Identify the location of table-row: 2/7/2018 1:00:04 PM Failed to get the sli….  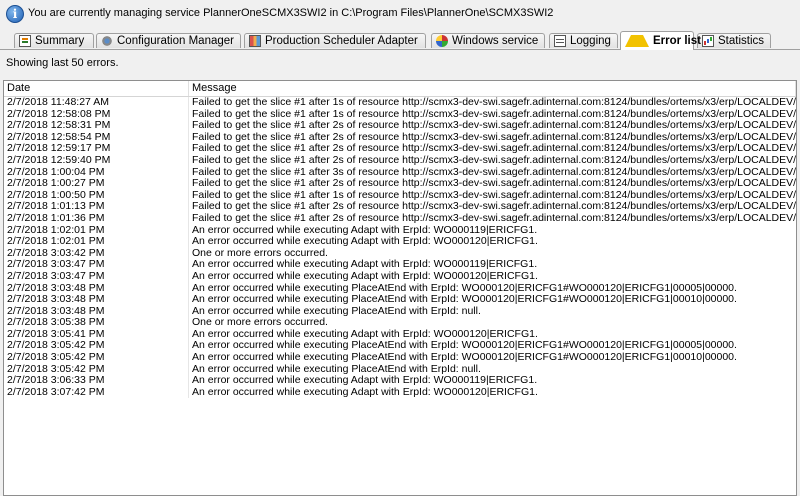
(400, 172).